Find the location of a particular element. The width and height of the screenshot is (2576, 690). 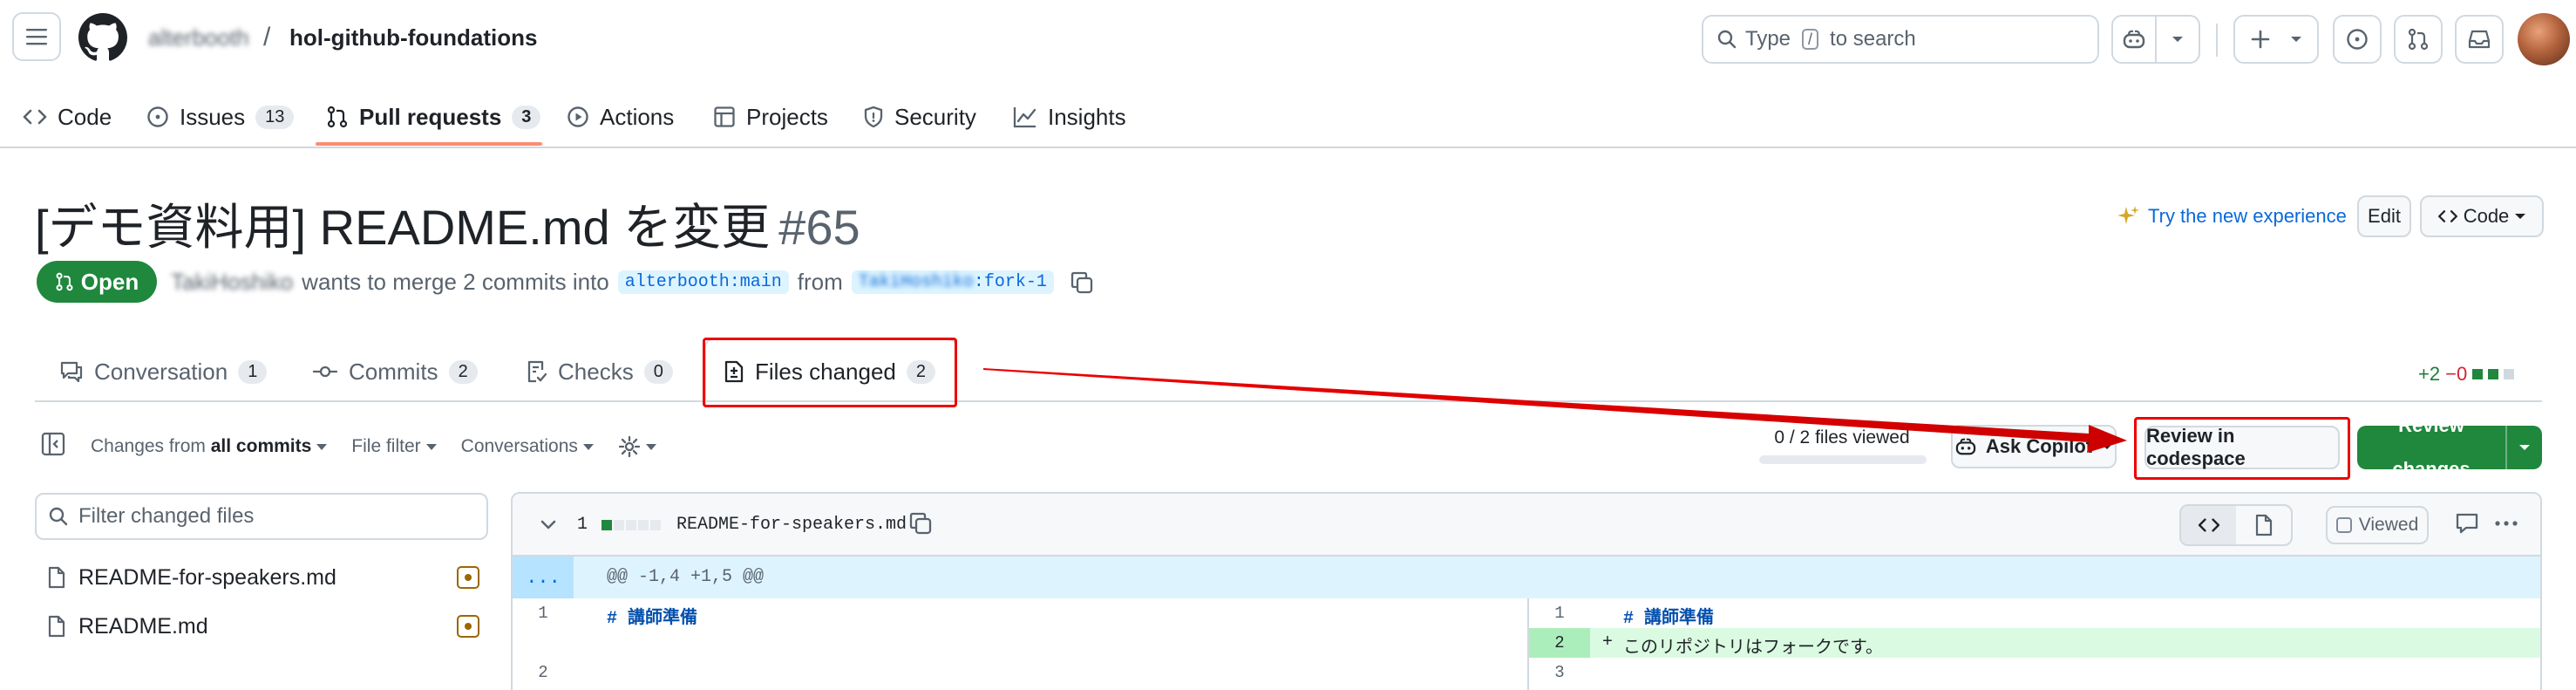

right-line-number: 3 is located at coordinates (1559, 672).